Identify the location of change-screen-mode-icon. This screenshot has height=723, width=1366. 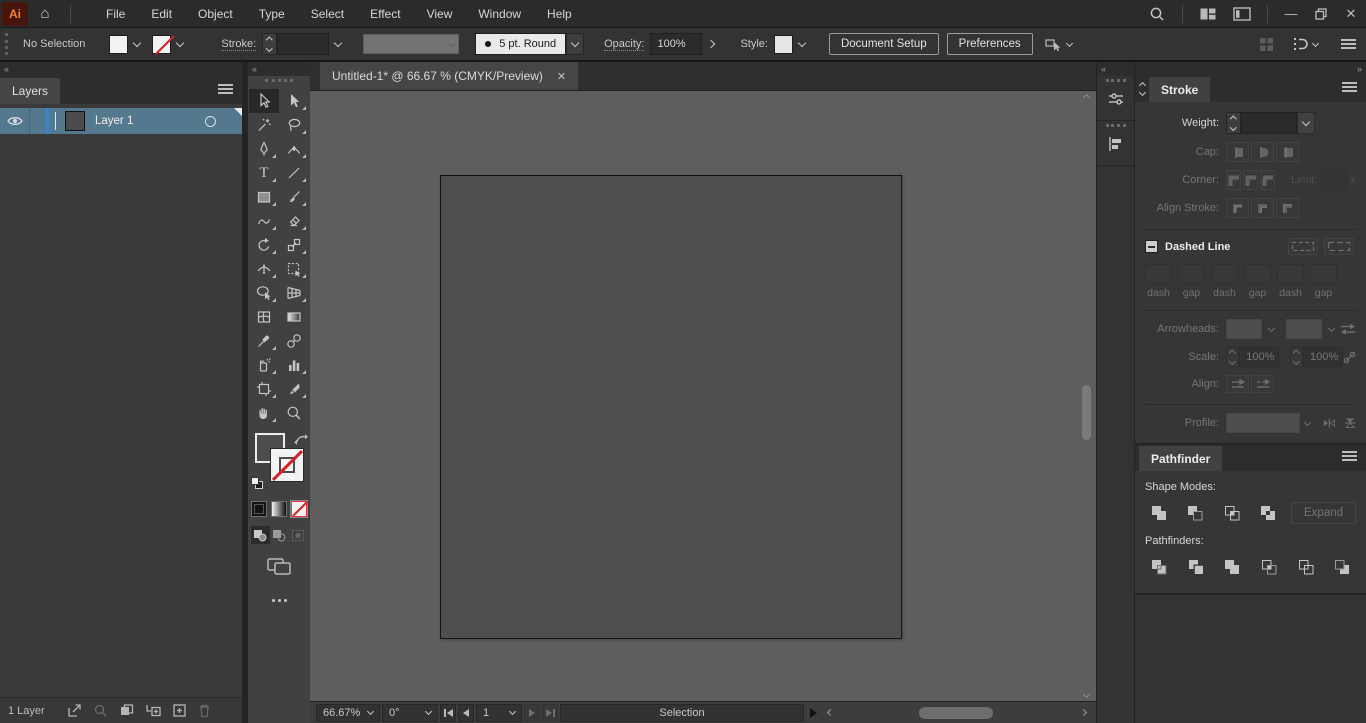
(279, 568).